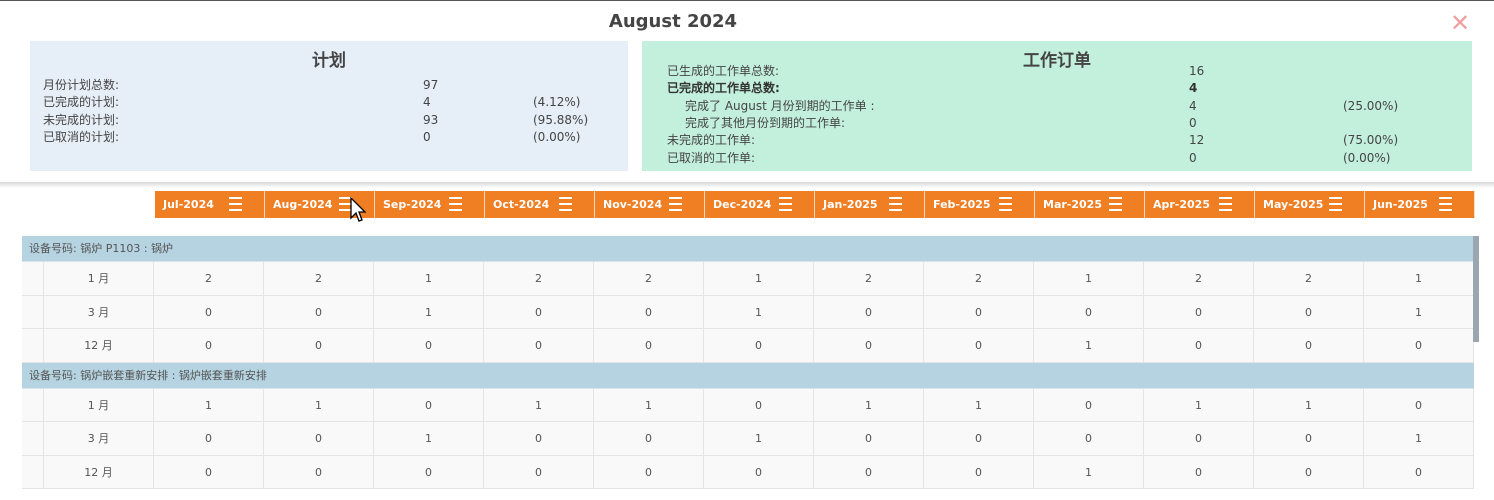 This screenshot has width=1494, height=500. What do you see at coordinates (430, 204) in the screenshot?
I see `month-header-sep-2024: Sep-2024` at bounding box center [430, 204].